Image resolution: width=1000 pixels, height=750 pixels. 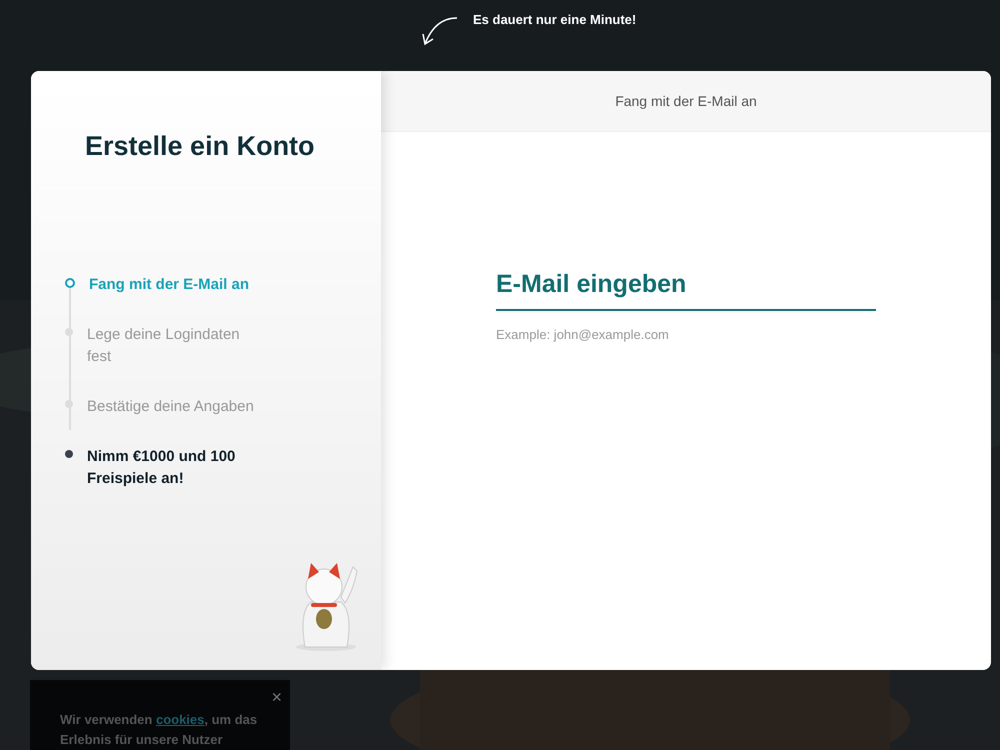 What do you see at coordinates (180, 719) in the screenshot?
I see `cookies-link: cookies` at bounding box center [180, 719].